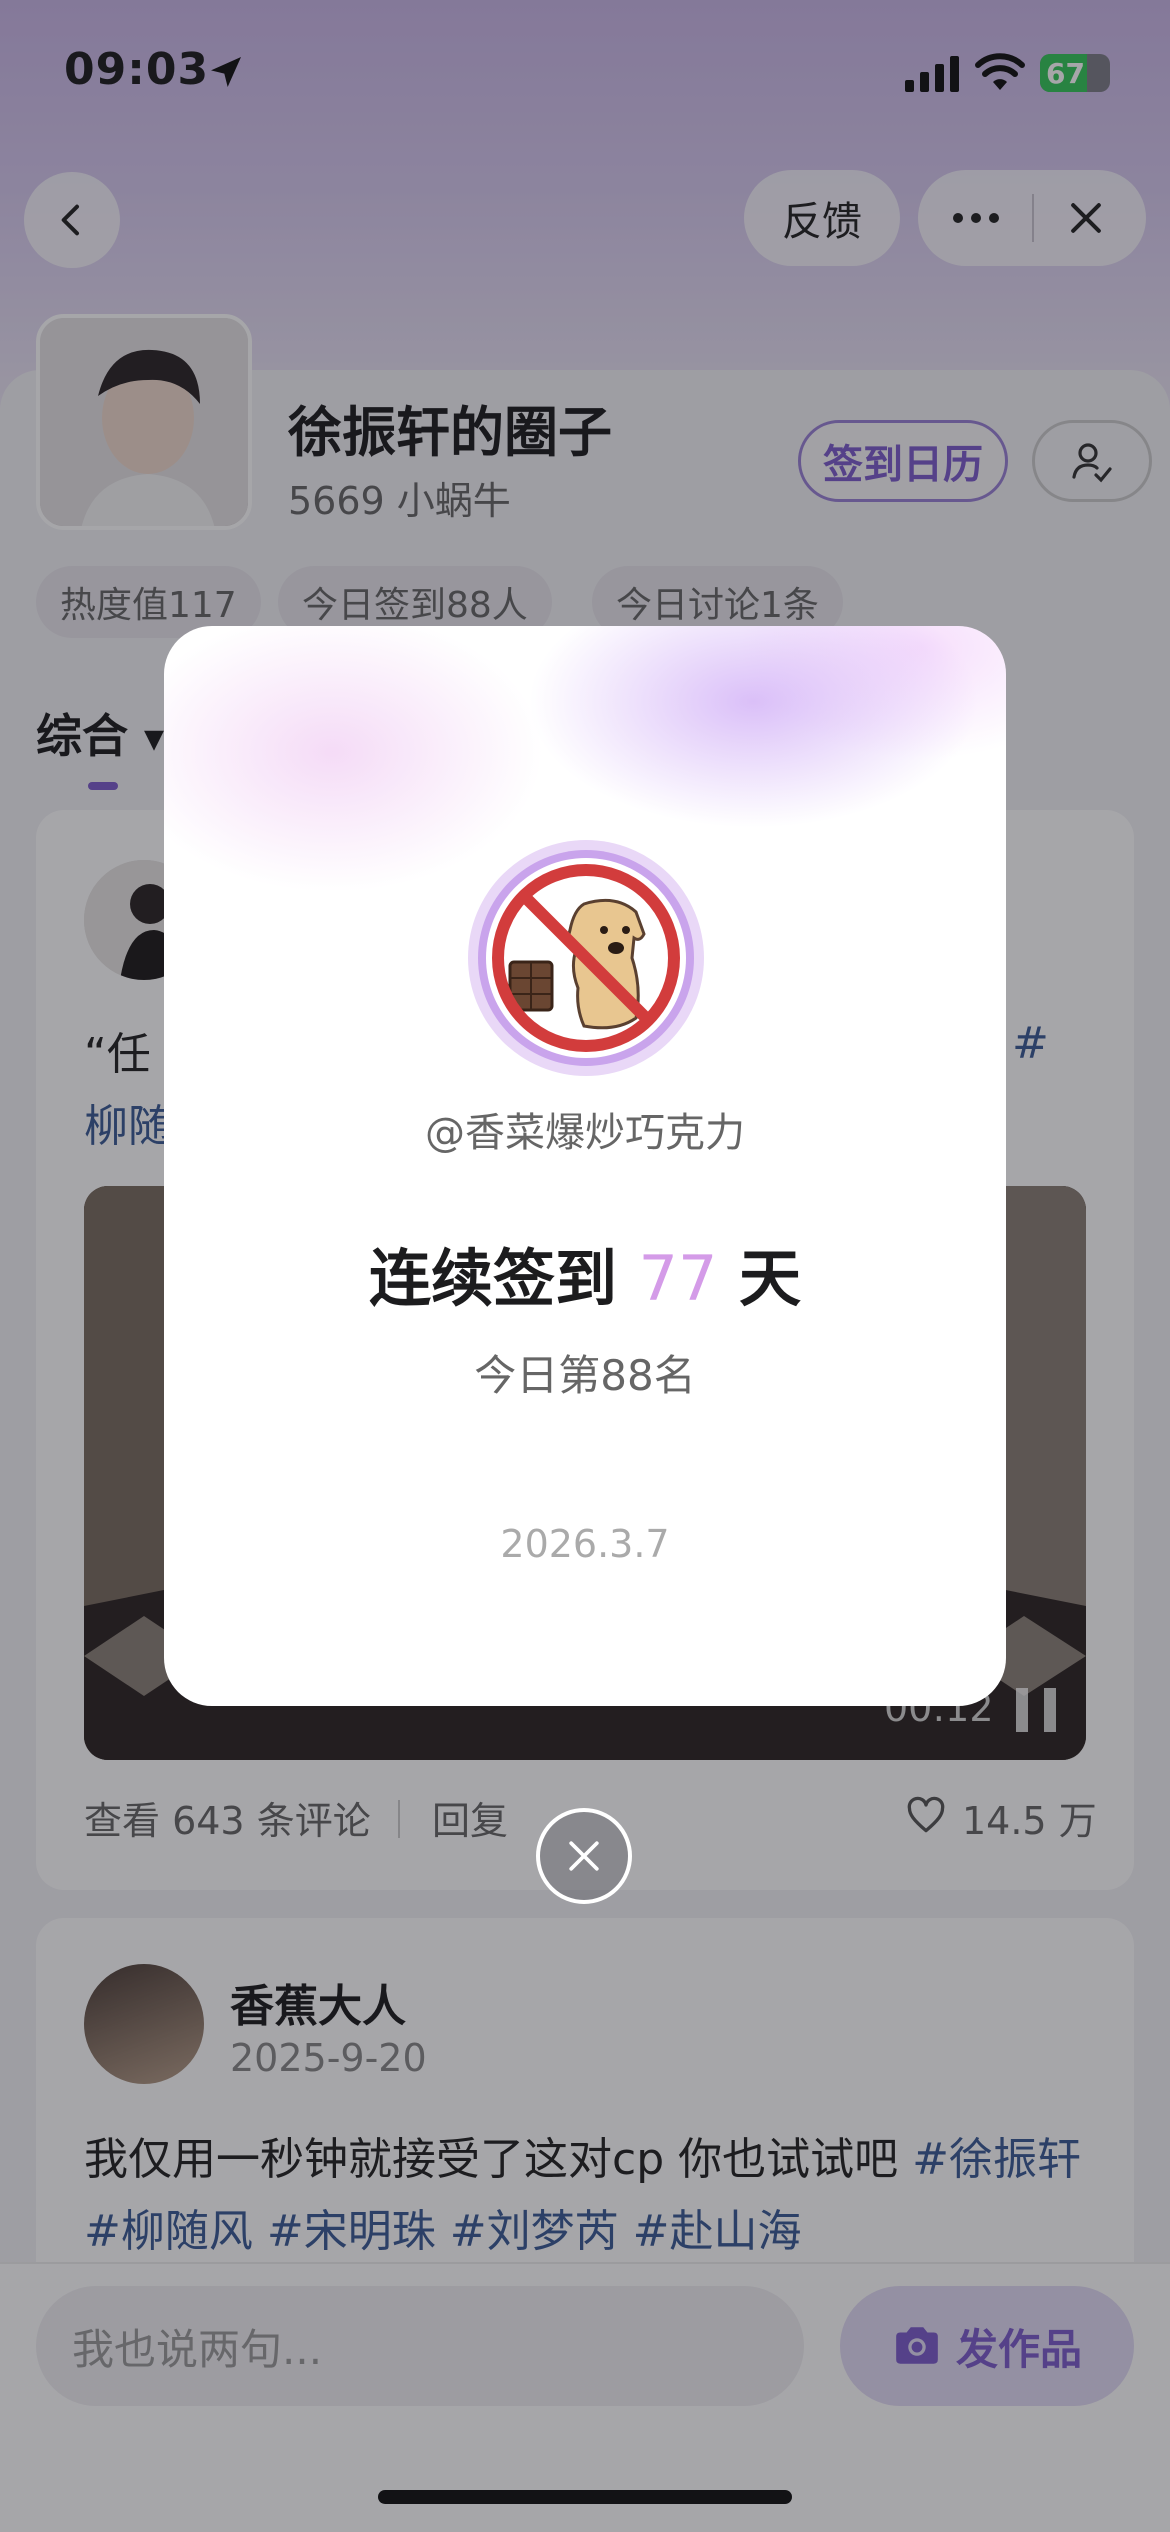 This screenshot has height=2532, width=1170. I want to click on close-icon, so click(584, 1856).